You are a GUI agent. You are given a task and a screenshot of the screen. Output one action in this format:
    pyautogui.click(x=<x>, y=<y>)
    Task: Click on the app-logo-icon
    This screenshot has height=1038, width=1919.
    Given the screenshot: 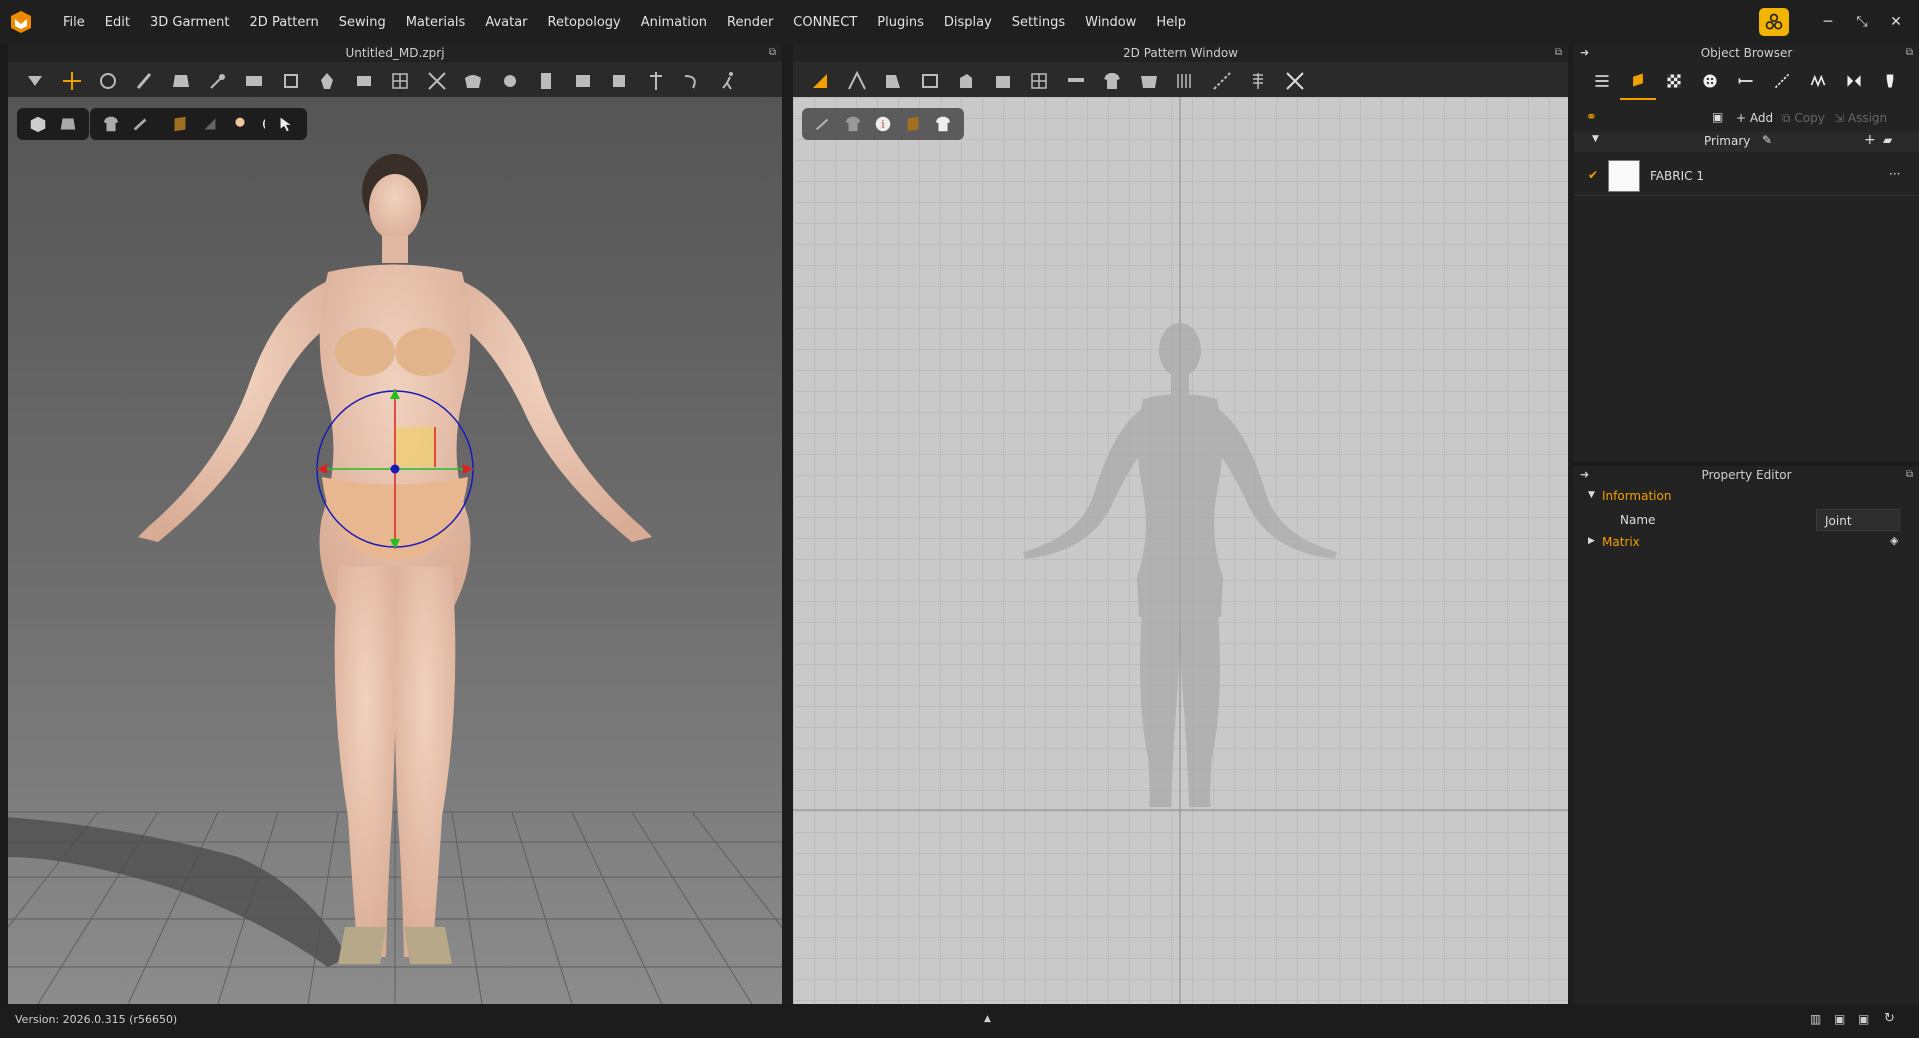 What is the action you would take?
    pyautogui.click(x=21, y=22)
    